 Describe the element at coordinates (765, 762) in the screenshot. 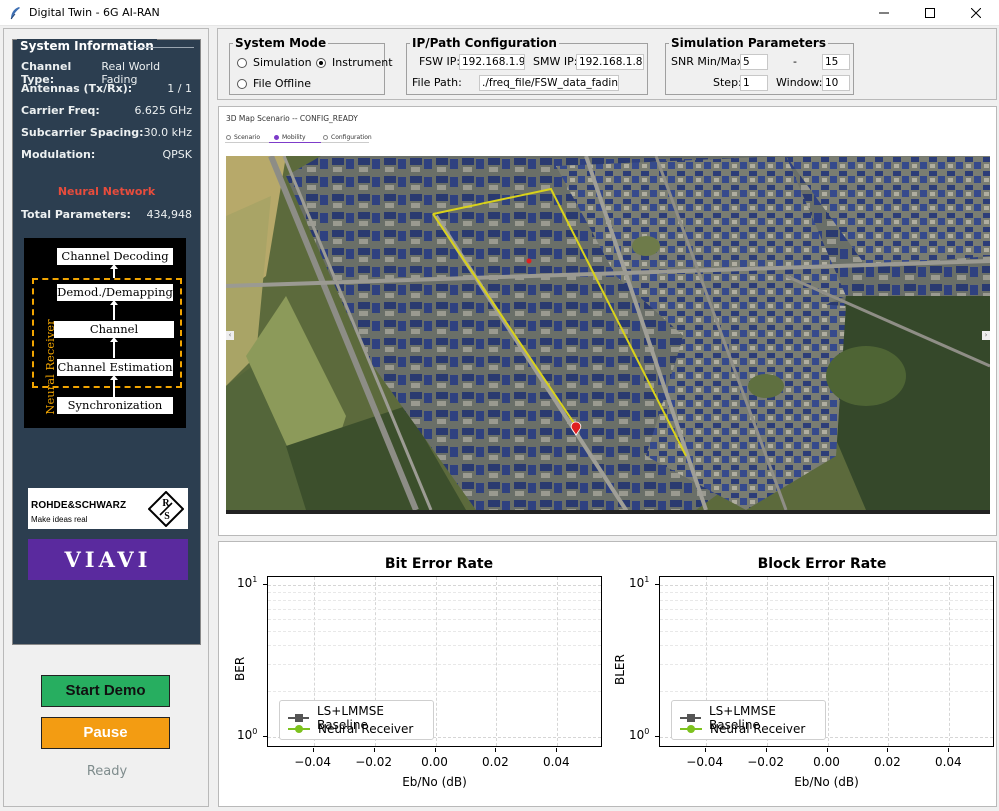

I see `x-tick-label: −0.02` at that location.